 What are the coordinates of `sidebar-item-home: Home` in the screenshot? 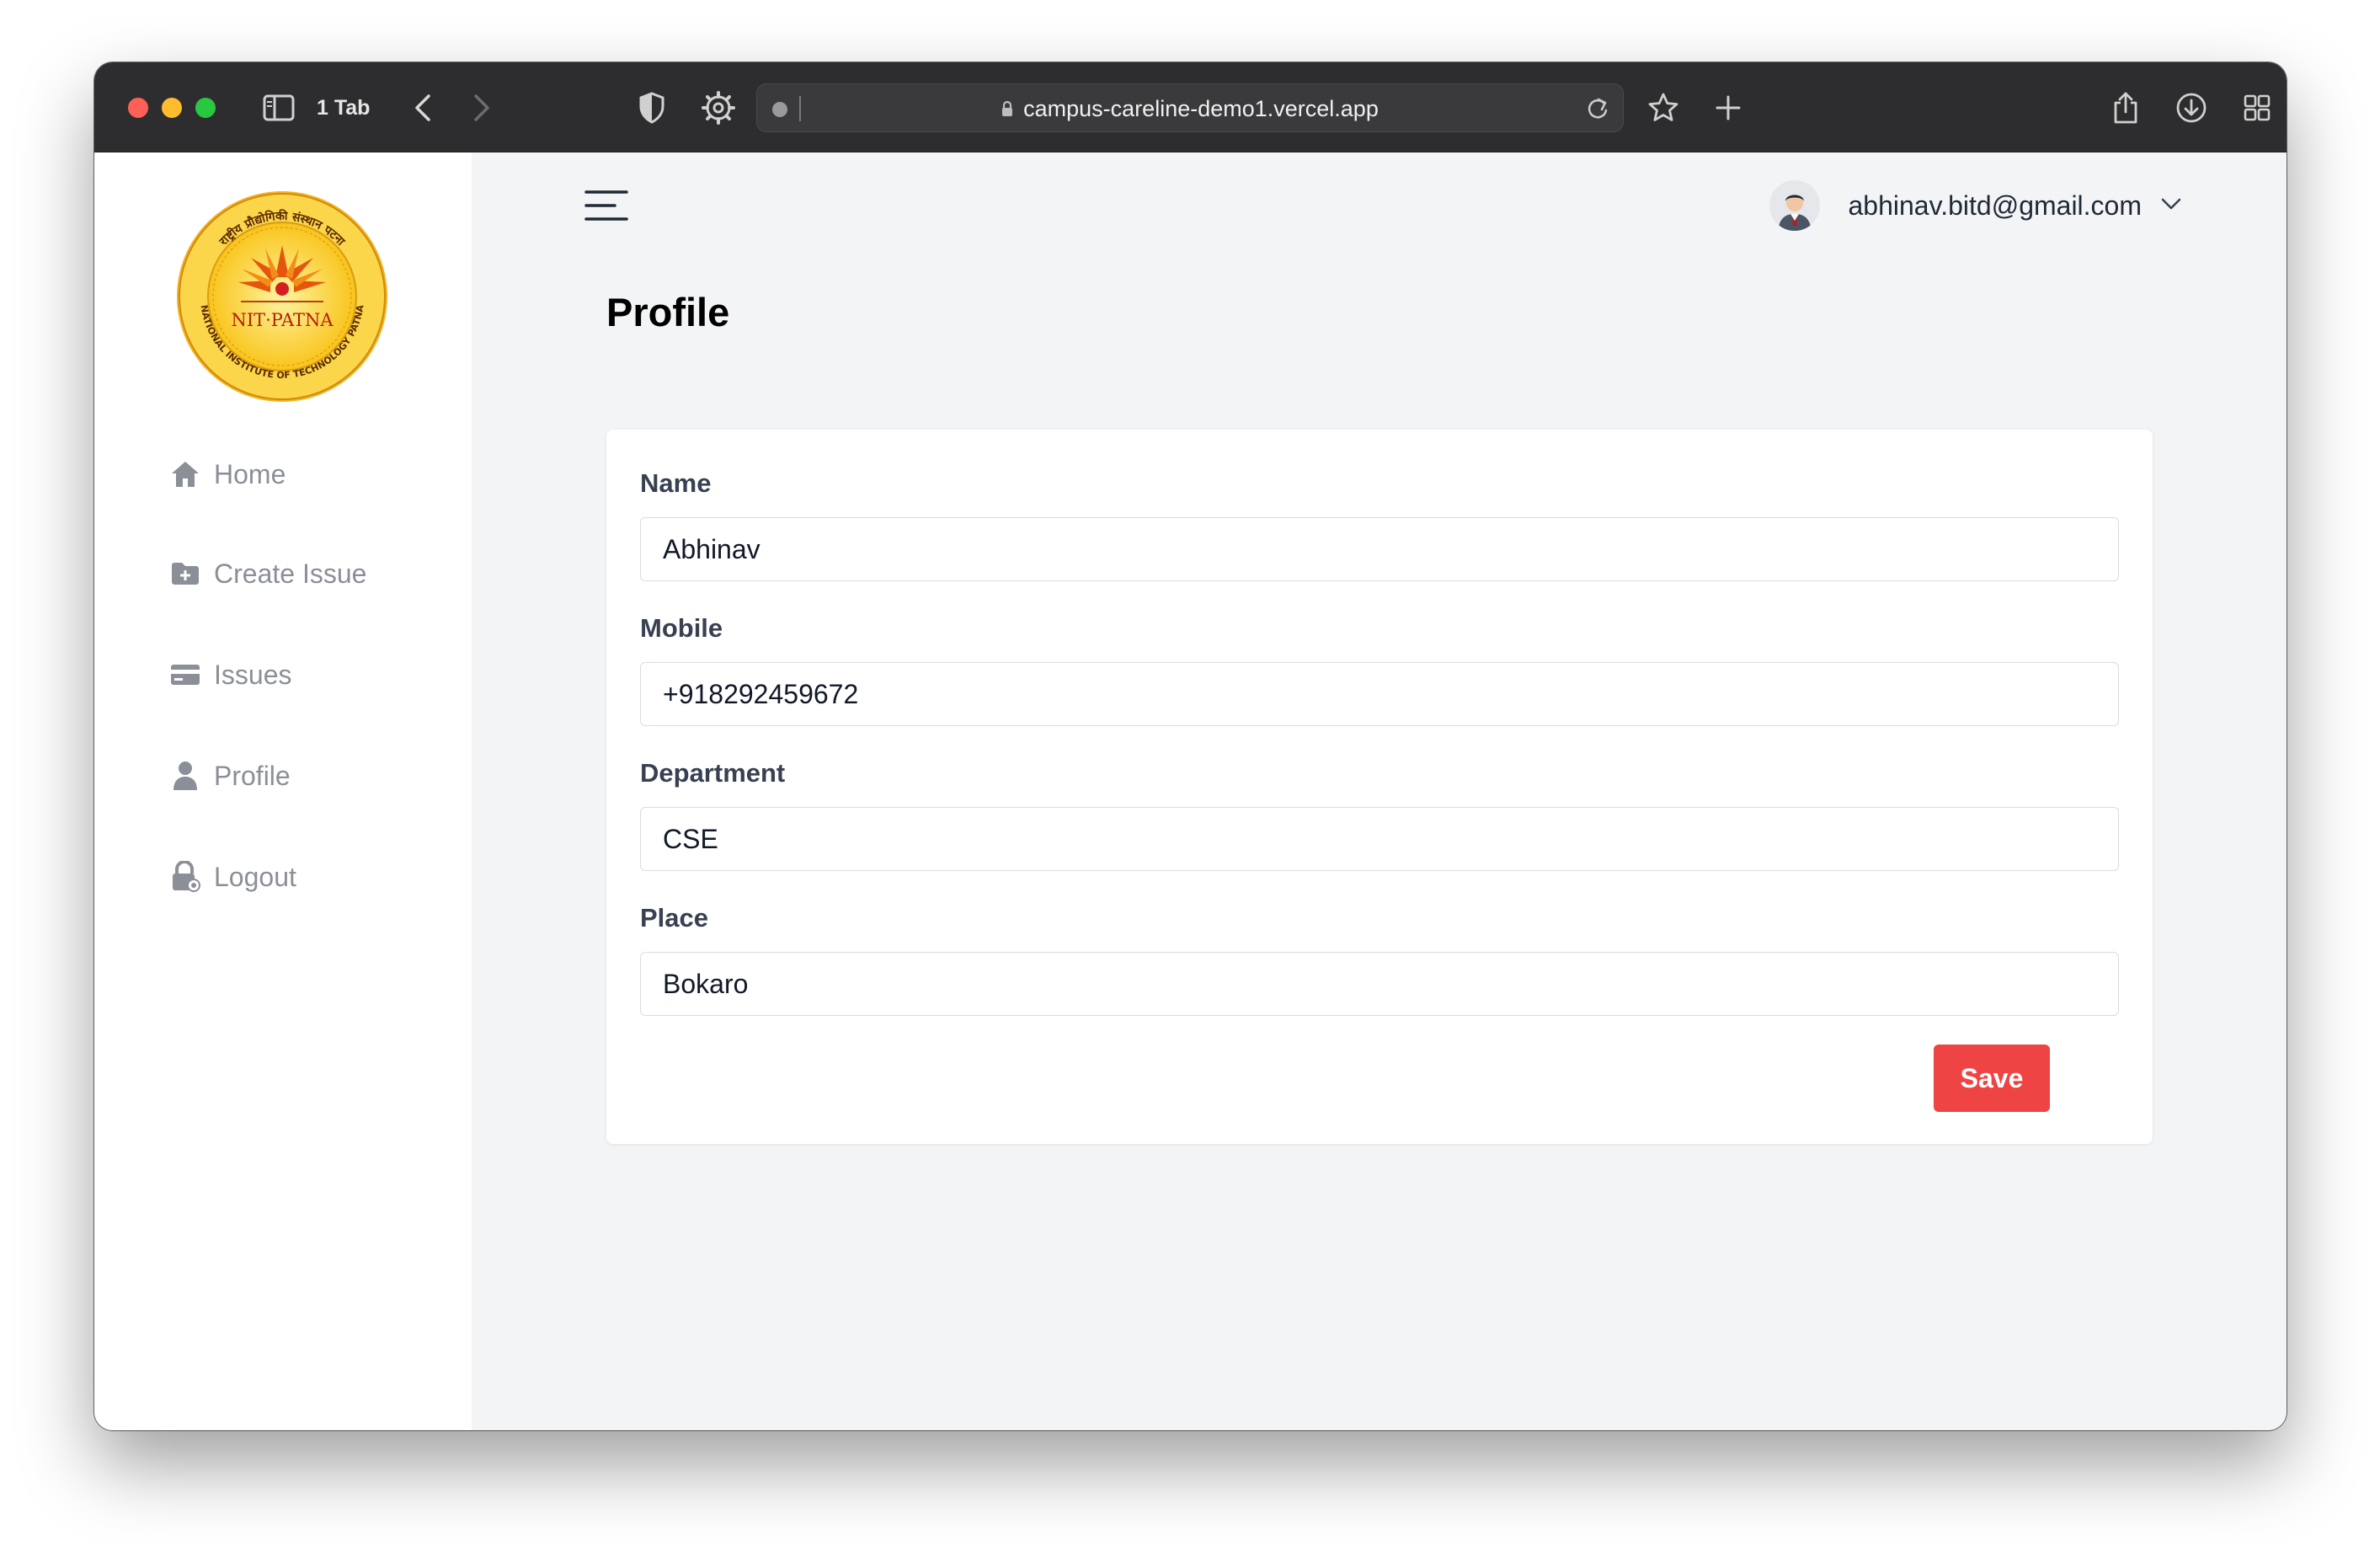 It's located at (226, 474).